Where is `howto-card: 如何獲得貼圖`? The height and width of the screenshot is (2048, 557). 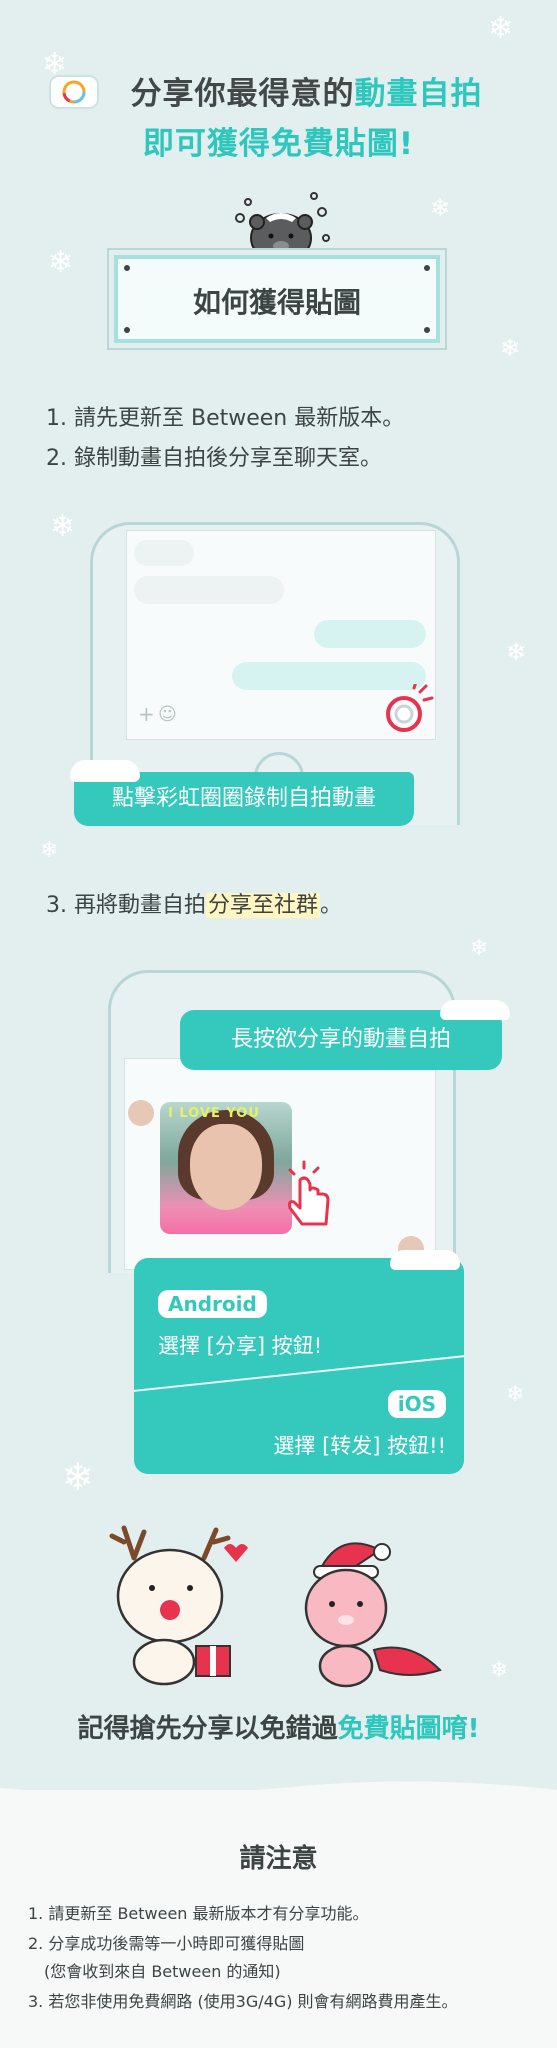 howto-card: 如何獲得貼圖 is located at coordinates (277, 299).